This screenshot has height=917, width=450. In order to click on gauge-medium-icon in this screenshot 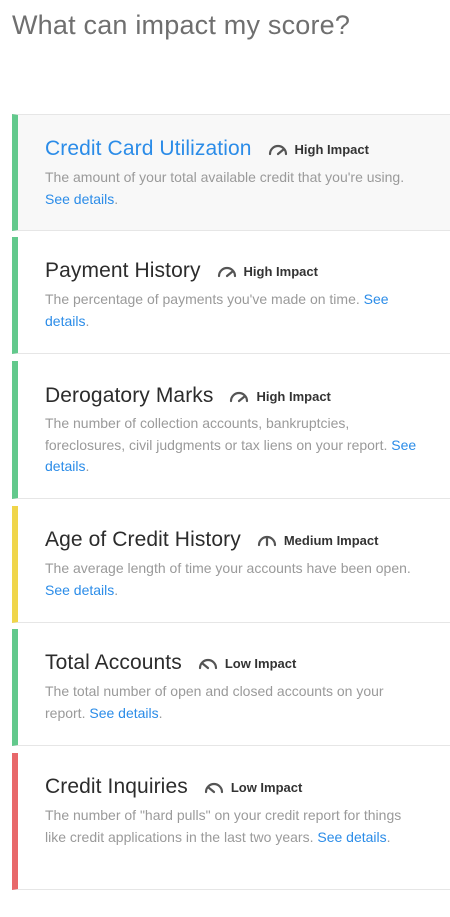, I will do `click(266, 540)`.